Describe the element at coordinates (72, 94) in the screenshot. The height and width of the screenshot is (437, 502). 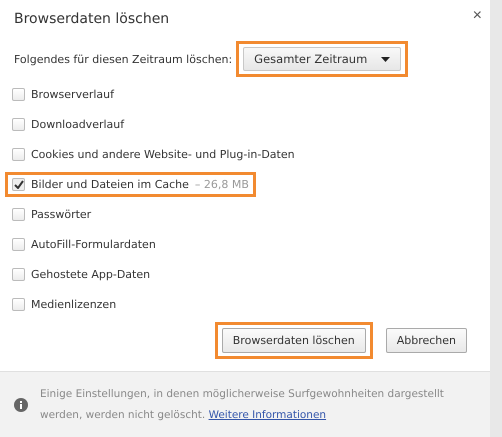
I see `checkbox-label: Browserverlauf` at that location.